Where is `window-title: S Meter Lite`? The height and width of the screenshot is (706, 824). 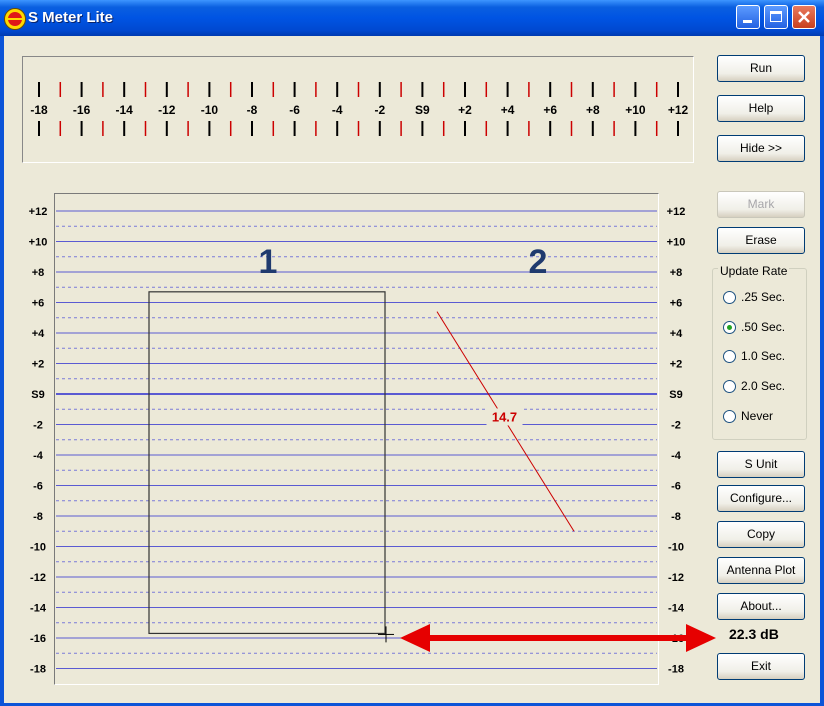
window-title: S Meter Lite is located at coordinates (71, 17).